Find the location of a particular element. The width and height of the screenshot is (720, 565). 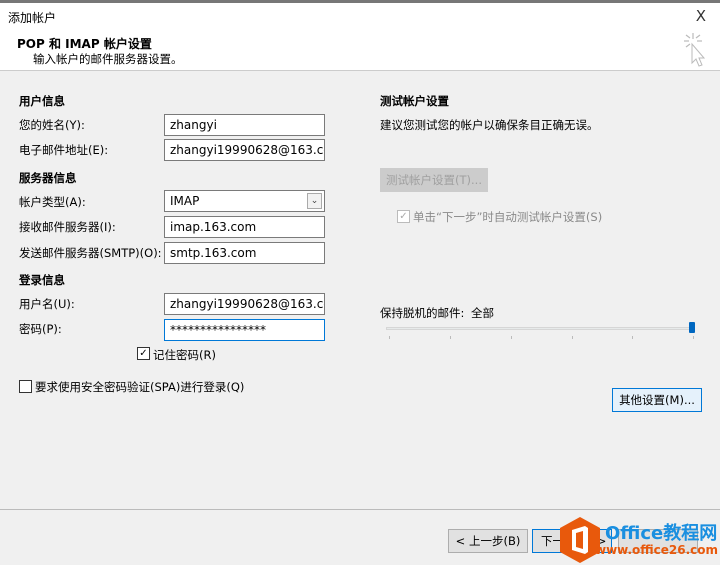

watermark-logo: Office教程网 www.office26.com is located at coordinates (637, 540).